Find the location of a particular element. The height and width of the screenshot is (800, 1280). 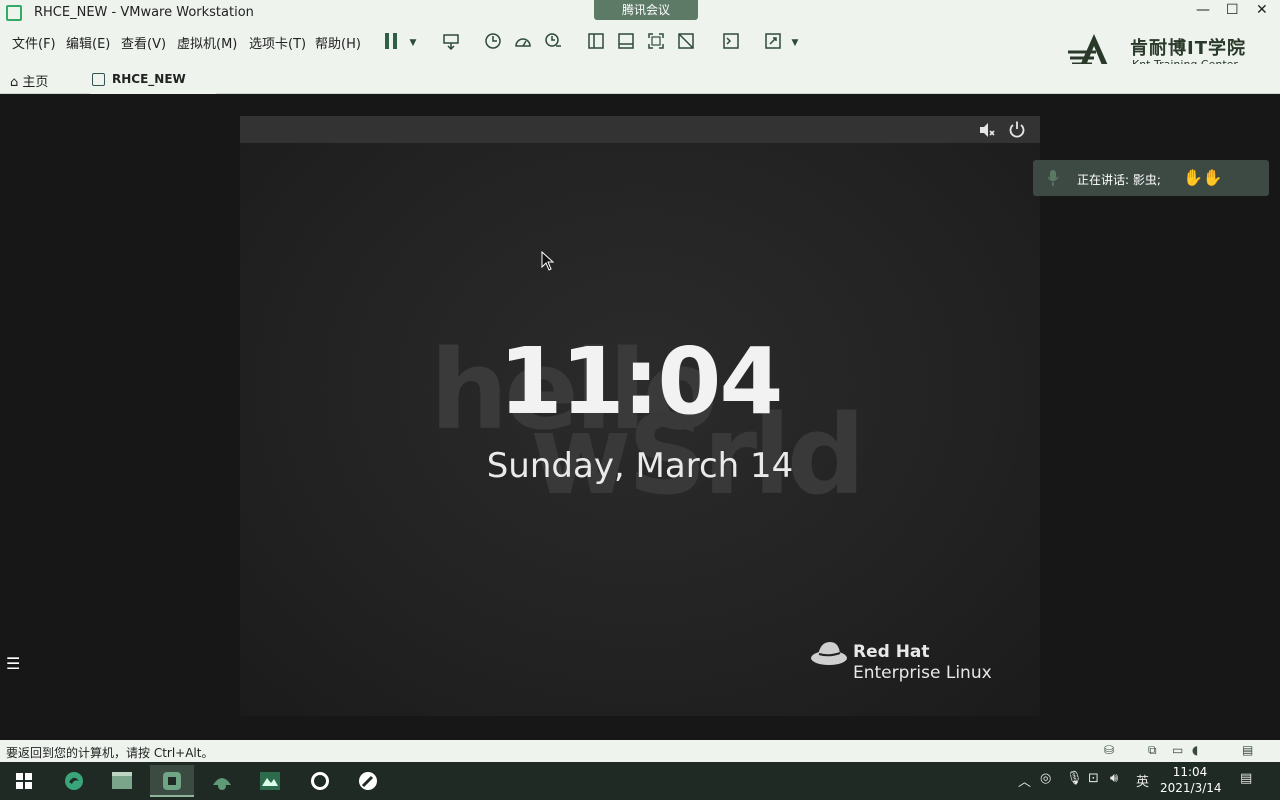

close-button: ✕ is located at coordinates (1262, 10).